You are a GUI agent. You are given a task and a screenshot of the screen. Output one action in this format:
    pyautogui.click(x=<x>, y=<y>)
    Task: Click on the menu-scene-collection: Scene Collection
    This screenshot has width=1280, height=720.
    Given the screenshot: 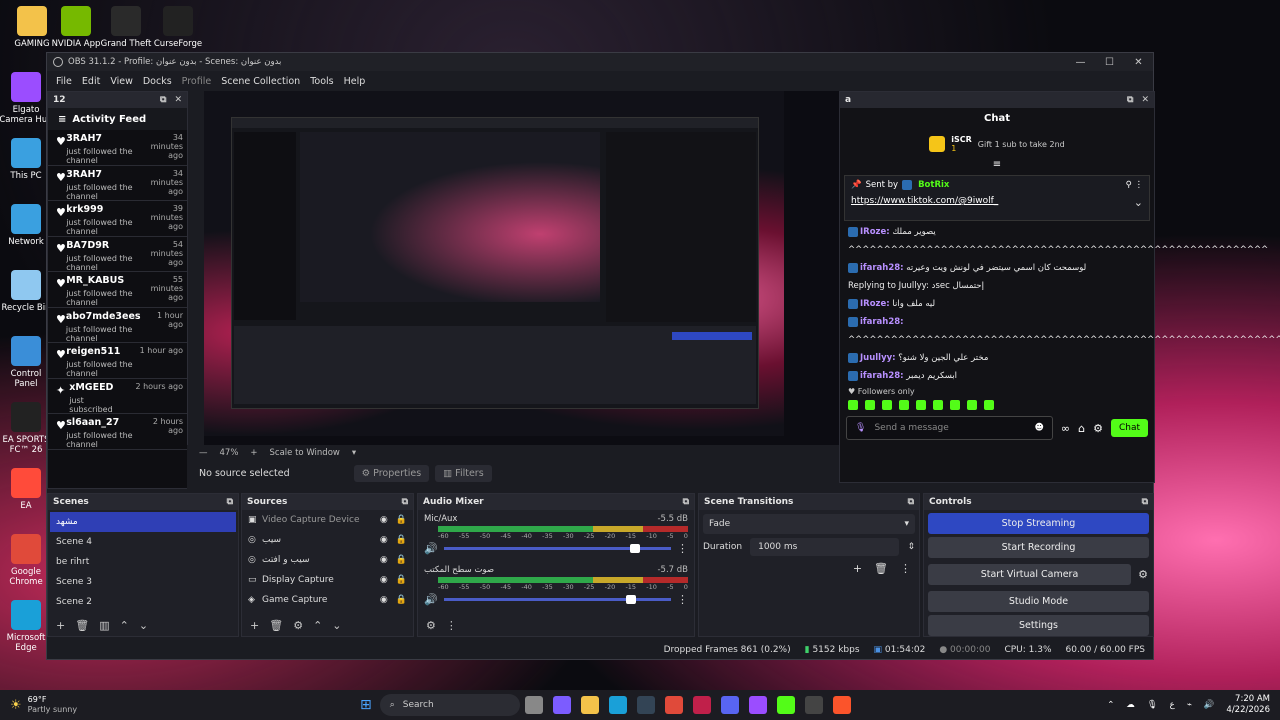 What is the action you would take?
    pyautogui.click(x=260, y=81)
    